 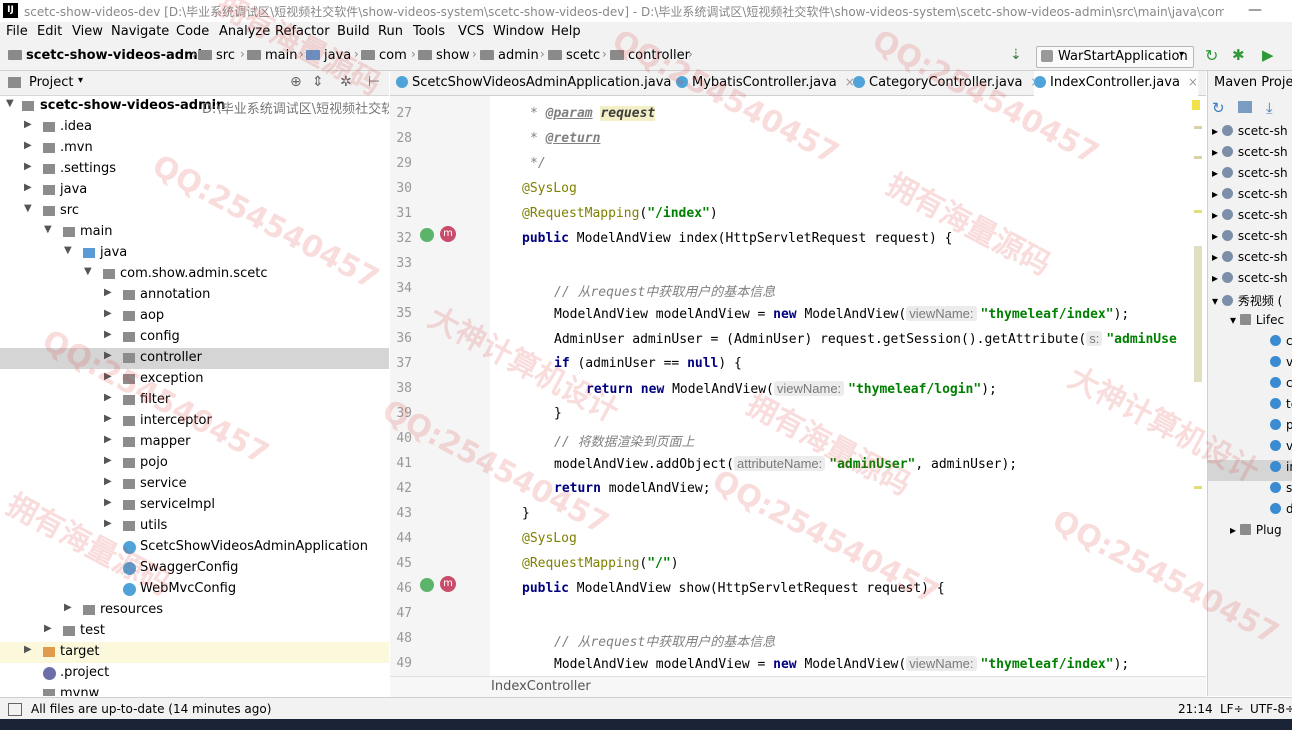 What do you see at coordinates (49, 31) in the screenshot?
I see `menu-edit: Edit` at bounding box center [49, 31].